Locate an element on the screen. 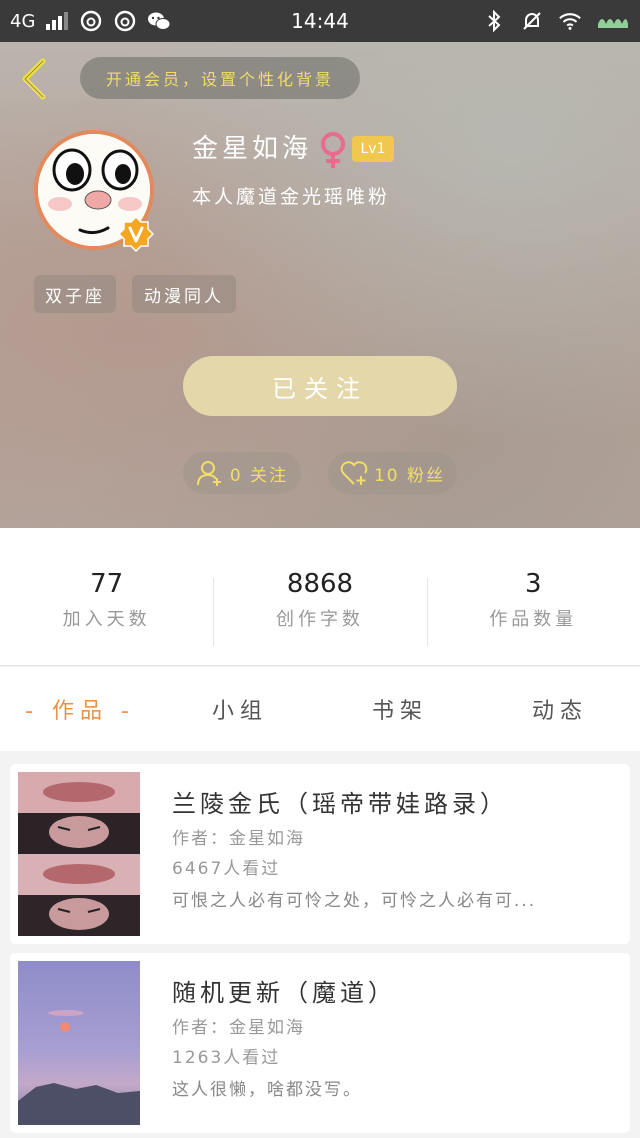  status-left: 4G is located at coordinates (90, 21).